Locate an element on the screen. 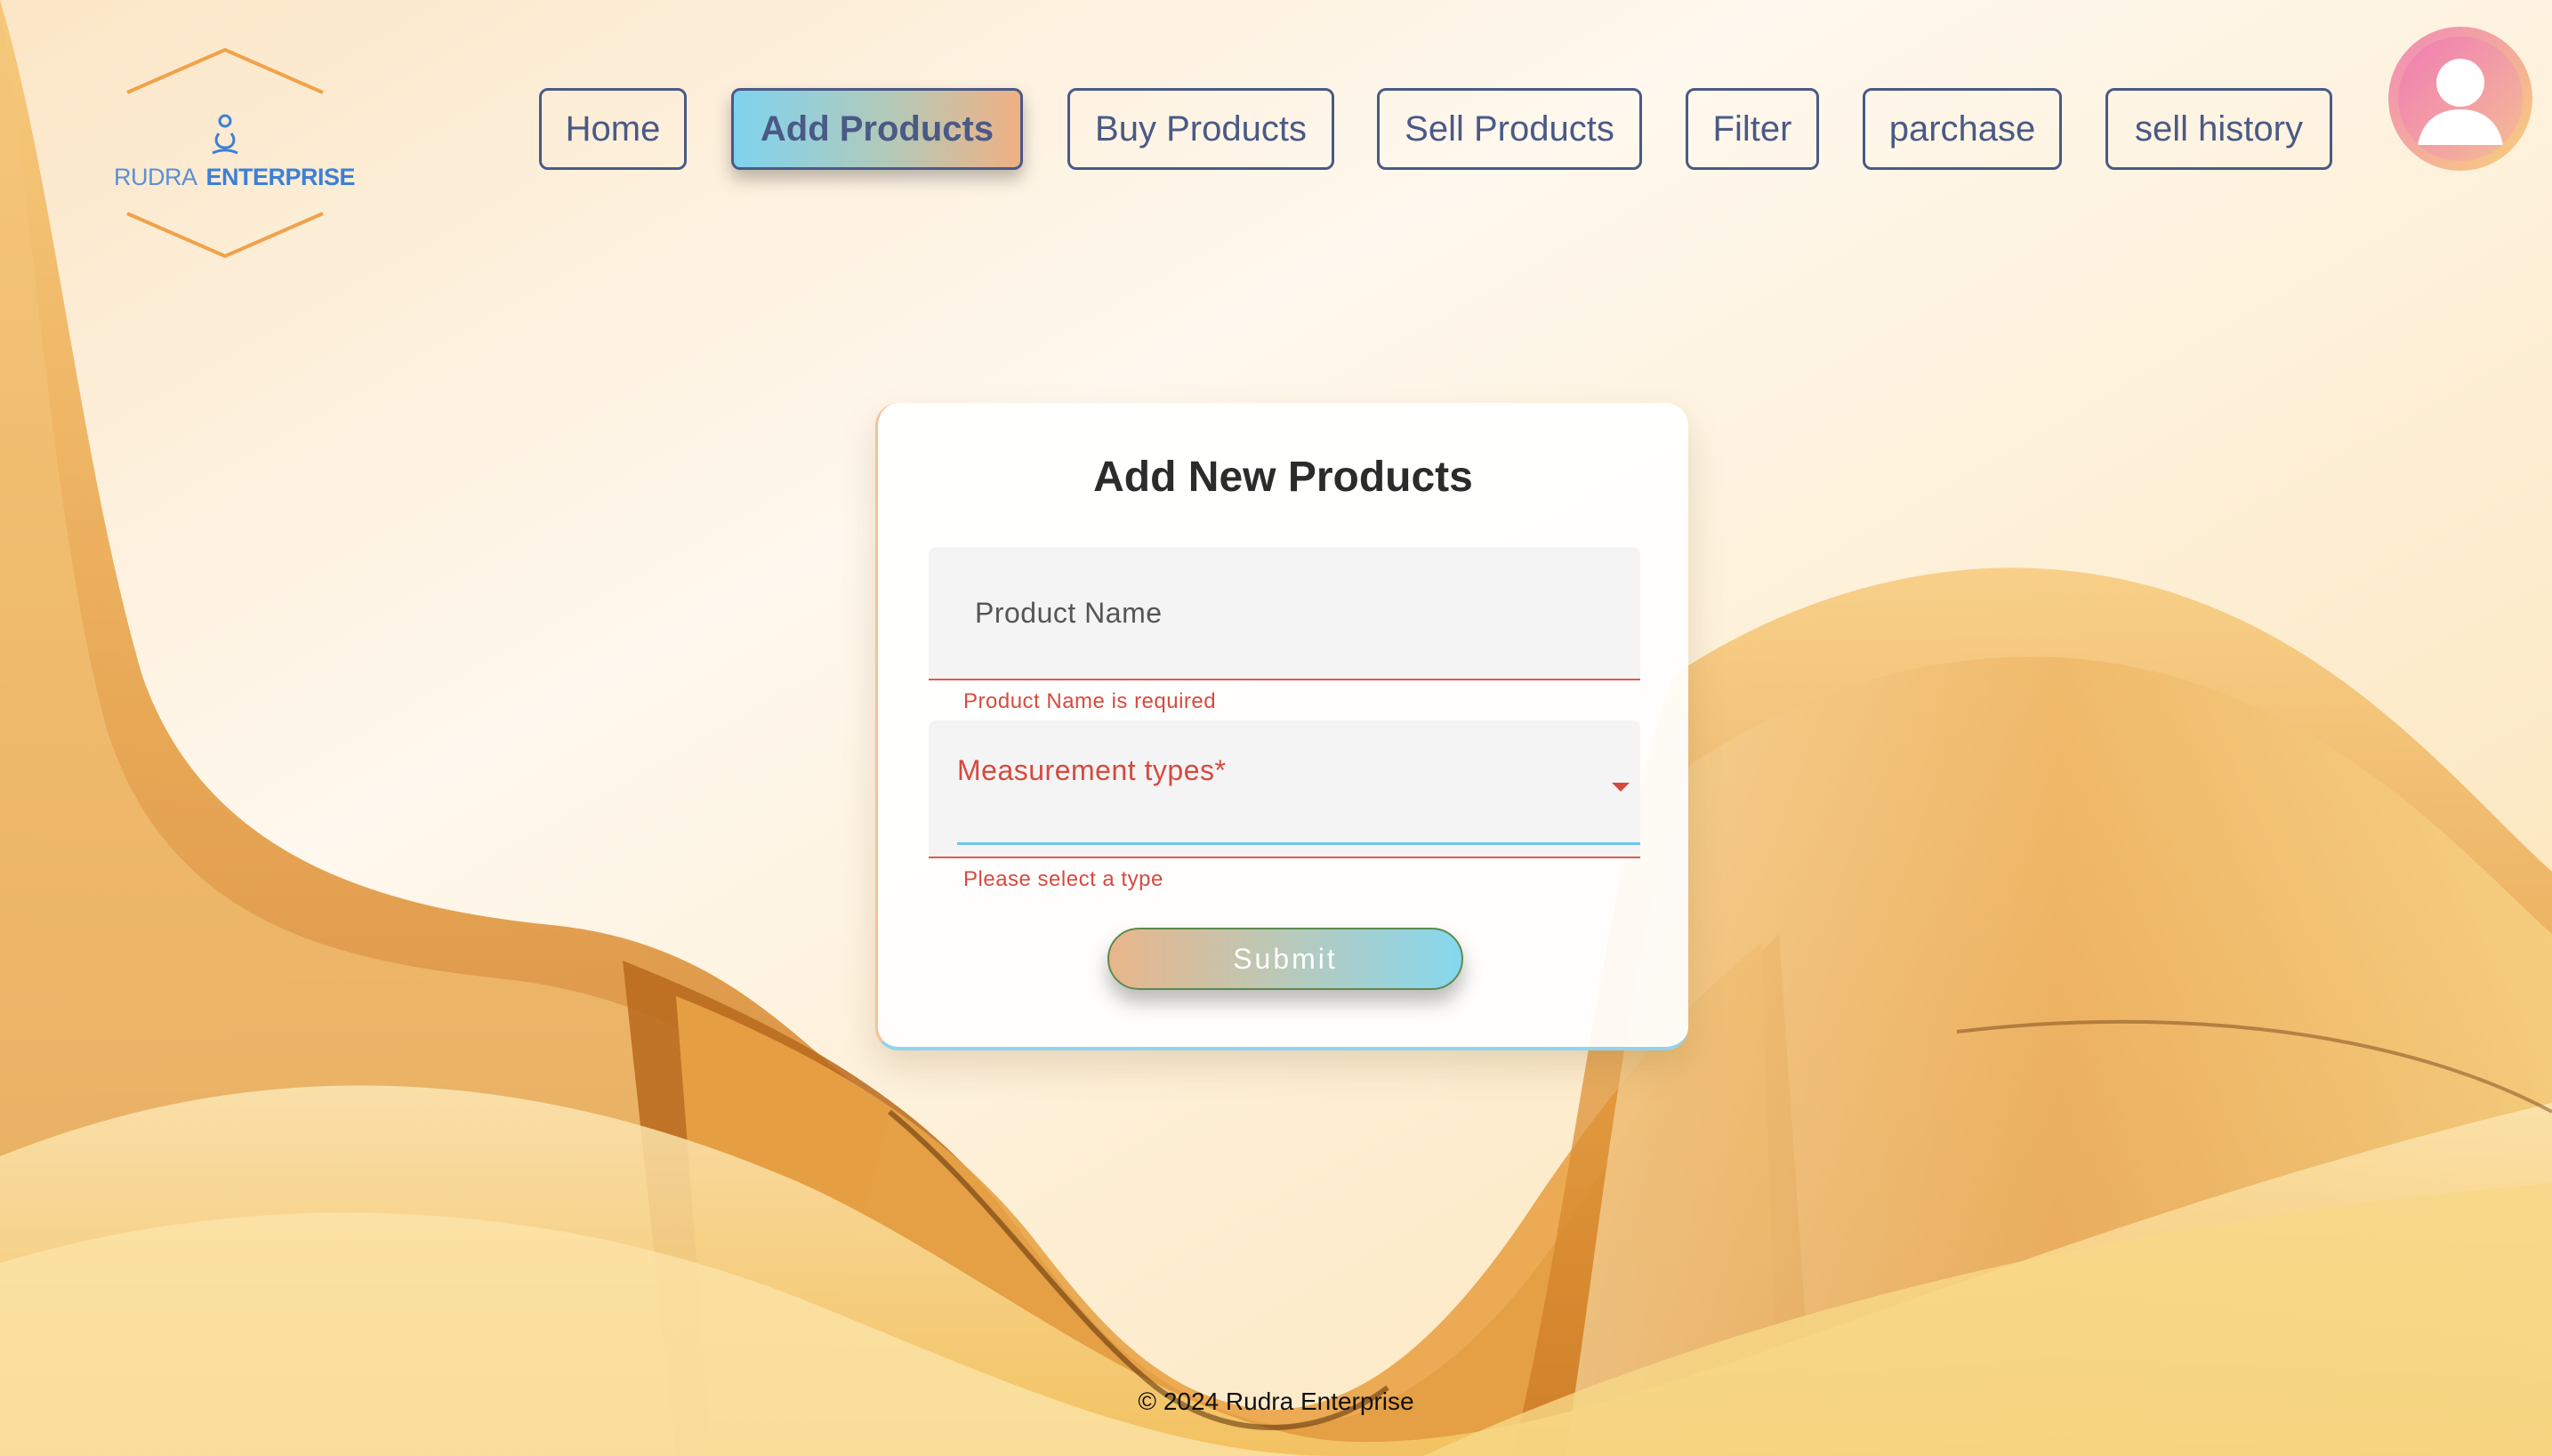 This screenshot has height=1456, width=2552. product-name-field: Product Name is located at coordinates (1284, 613).